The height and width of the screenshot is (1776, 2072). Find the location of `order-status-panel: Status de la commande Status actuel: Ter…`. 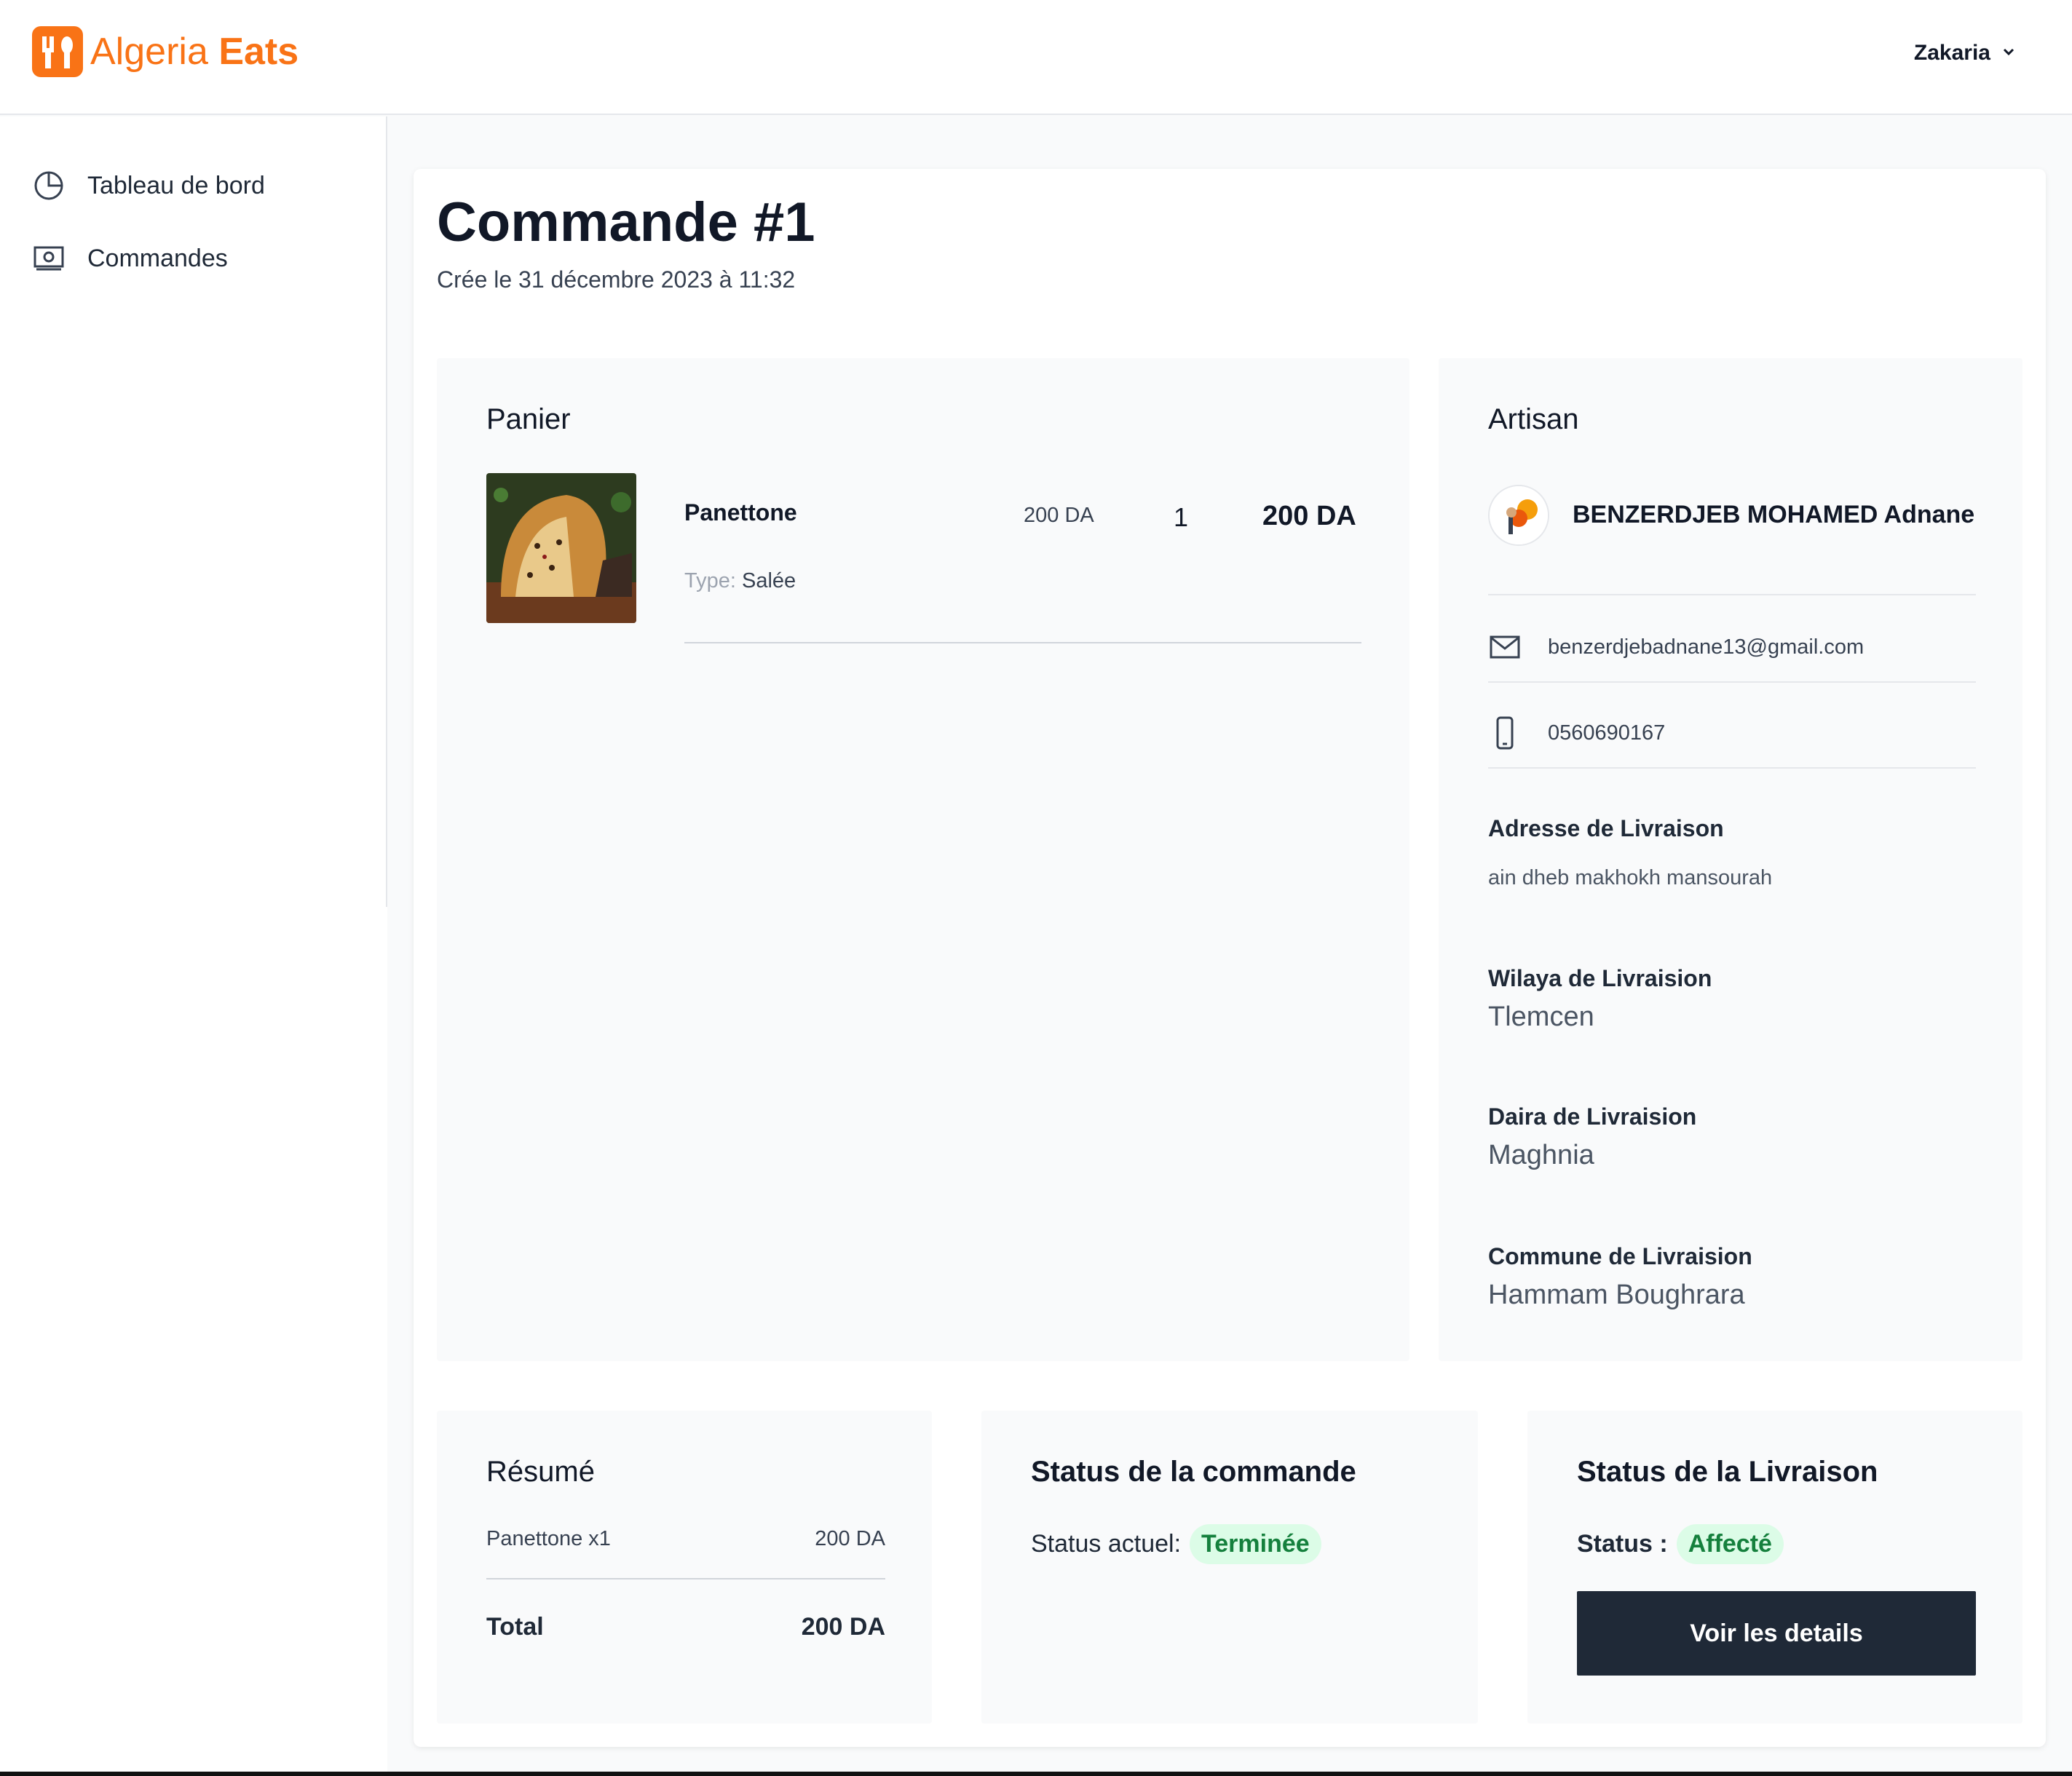

order-status-panel: Status de la commande Status actuel: Ter… is located at coordinates (1229, 1567).